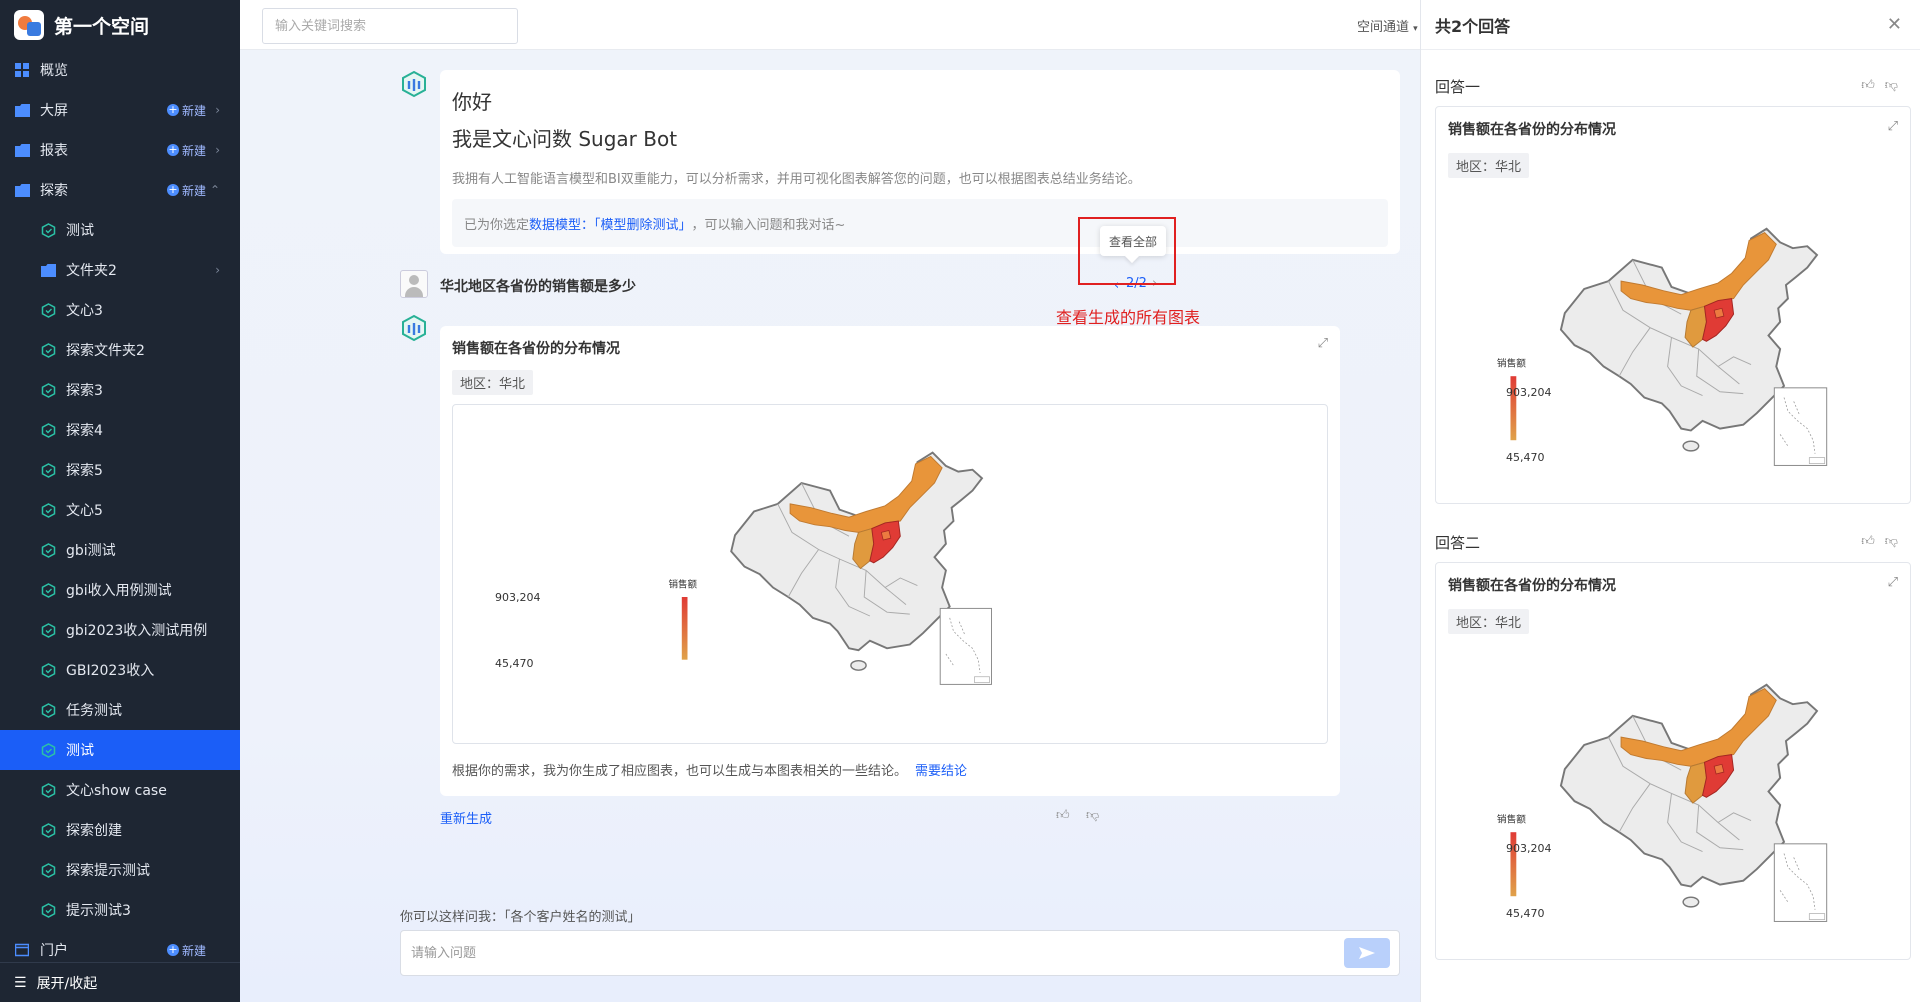 The image size is (1920, 1002). Describe the element at coordinates (108, 871) in the screenshot. I see `sidebar-item-label: 探索提示测试` at that location.